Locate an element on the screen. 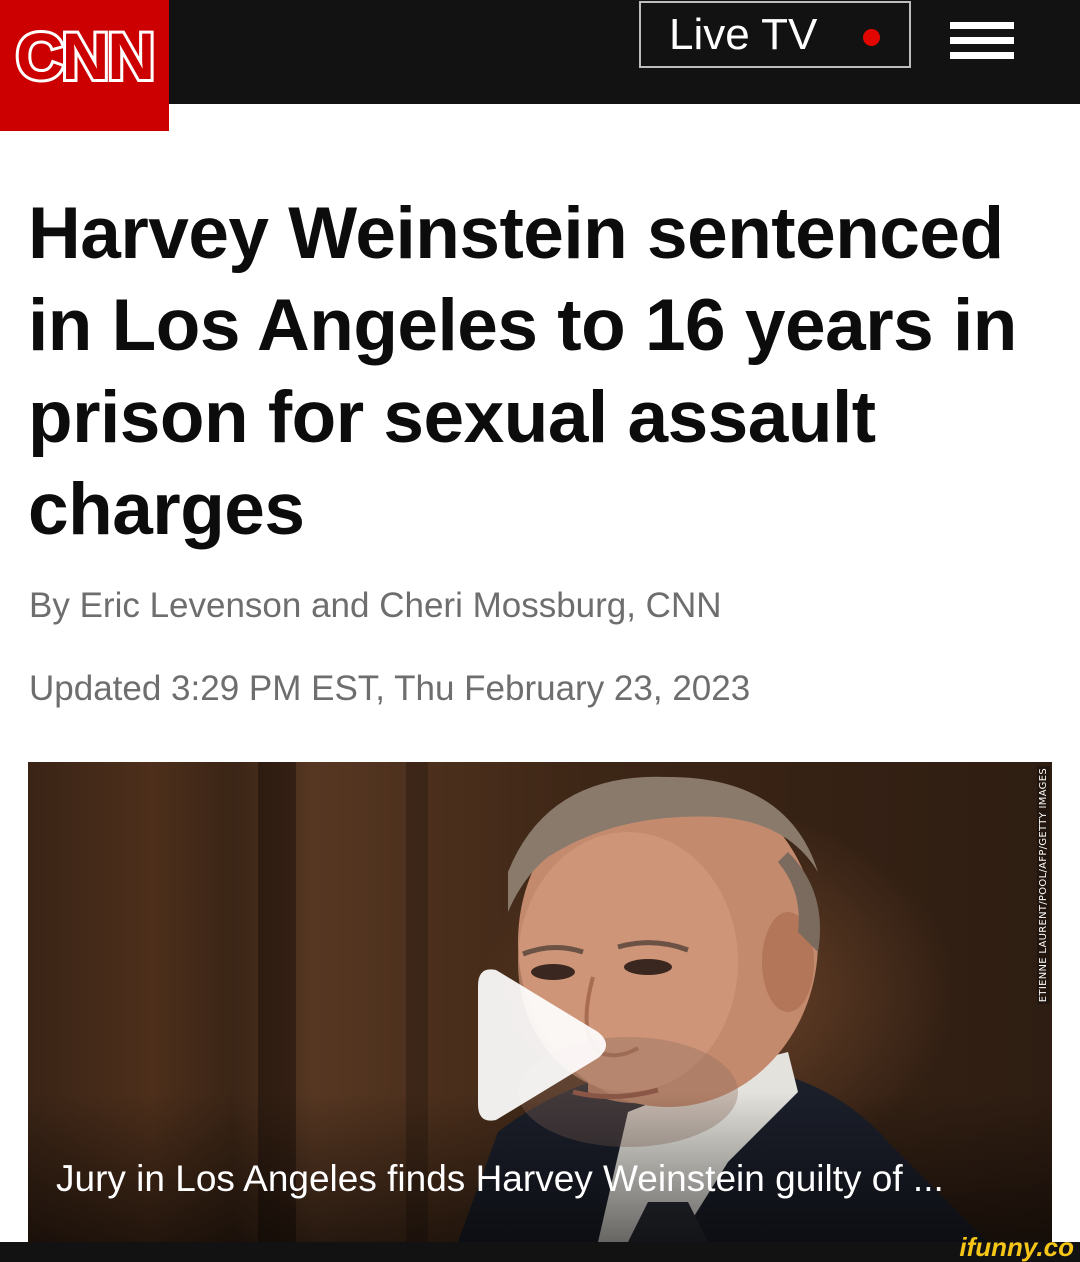 The width and height of the screenshot is (1080, 1262). live-tv-button: Live TV is located at coordinates (775, 34).